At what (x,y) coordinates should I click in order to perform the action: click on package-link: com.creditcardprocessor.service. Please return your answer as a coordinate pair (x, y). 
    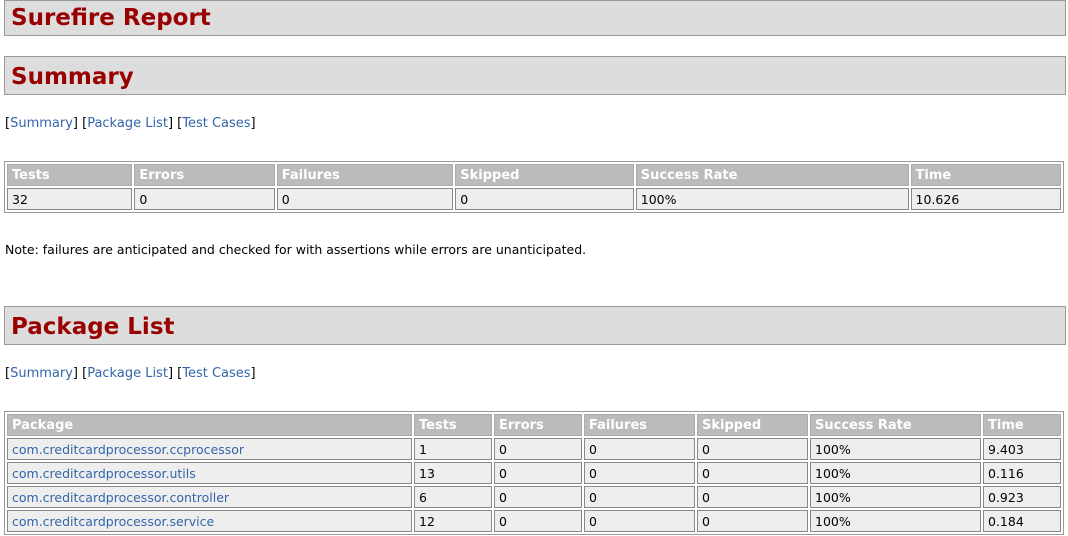
    Looking at the image, I should click on (113, 521).